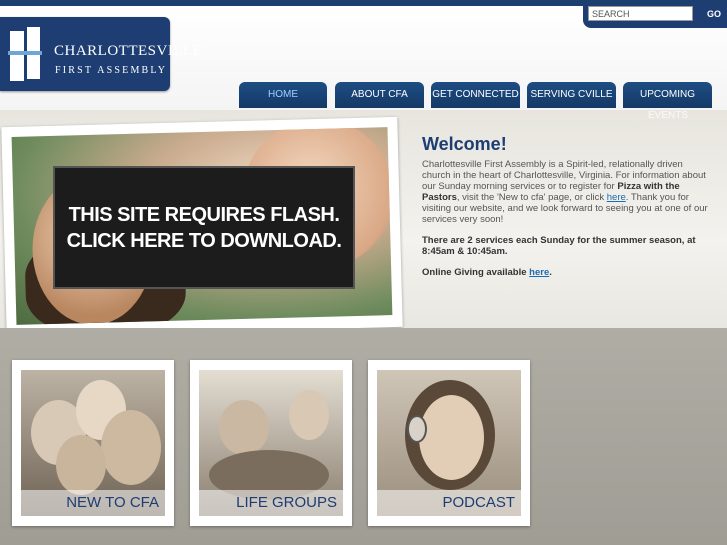  What do you see at coordinates (476, 272) in the screenshot?
I see `online-giving-text: Online Giving available` at bounding box center [476, 272].